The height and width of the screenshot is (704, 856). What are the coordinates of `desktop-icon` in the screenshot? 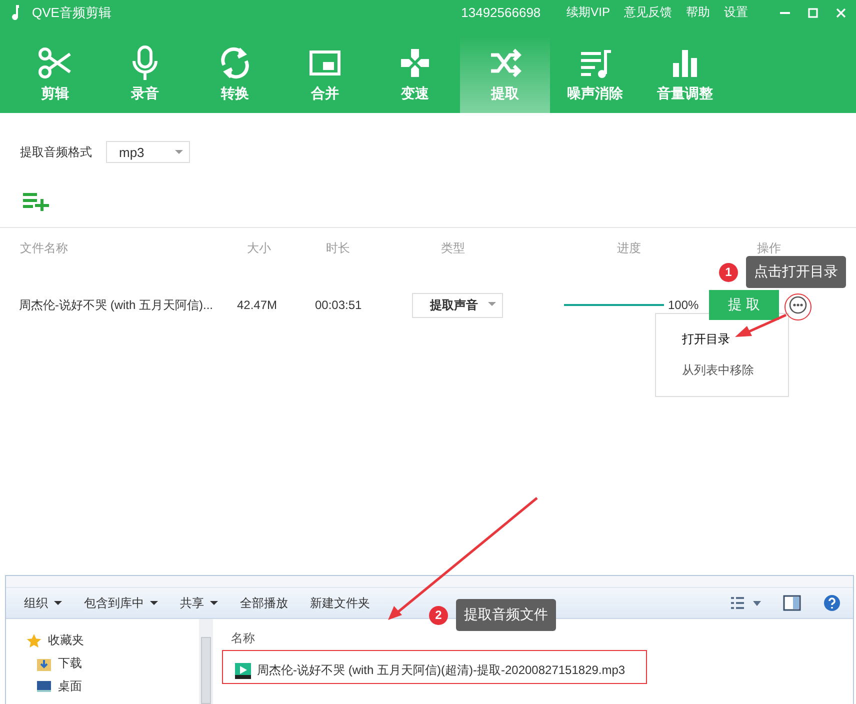 It's located at (44, 686).